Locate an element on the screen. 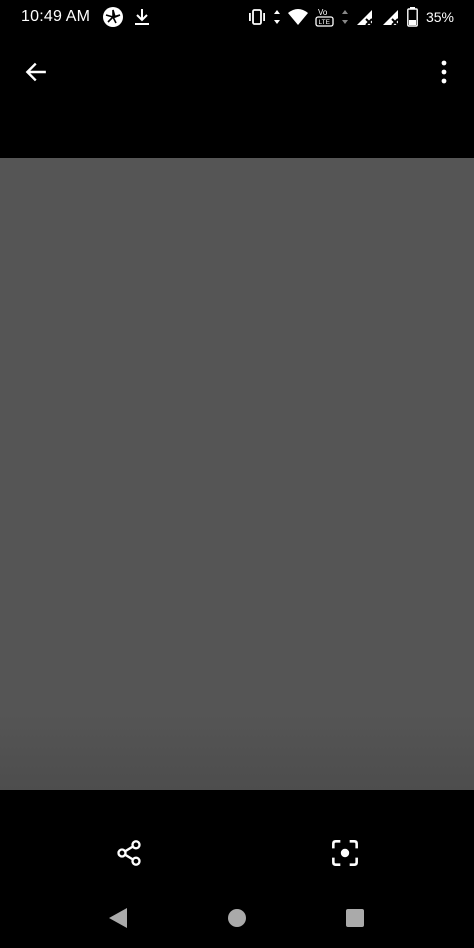 This screenshot has height=948, width=474. download-icon is located at coordinates (142, 17).